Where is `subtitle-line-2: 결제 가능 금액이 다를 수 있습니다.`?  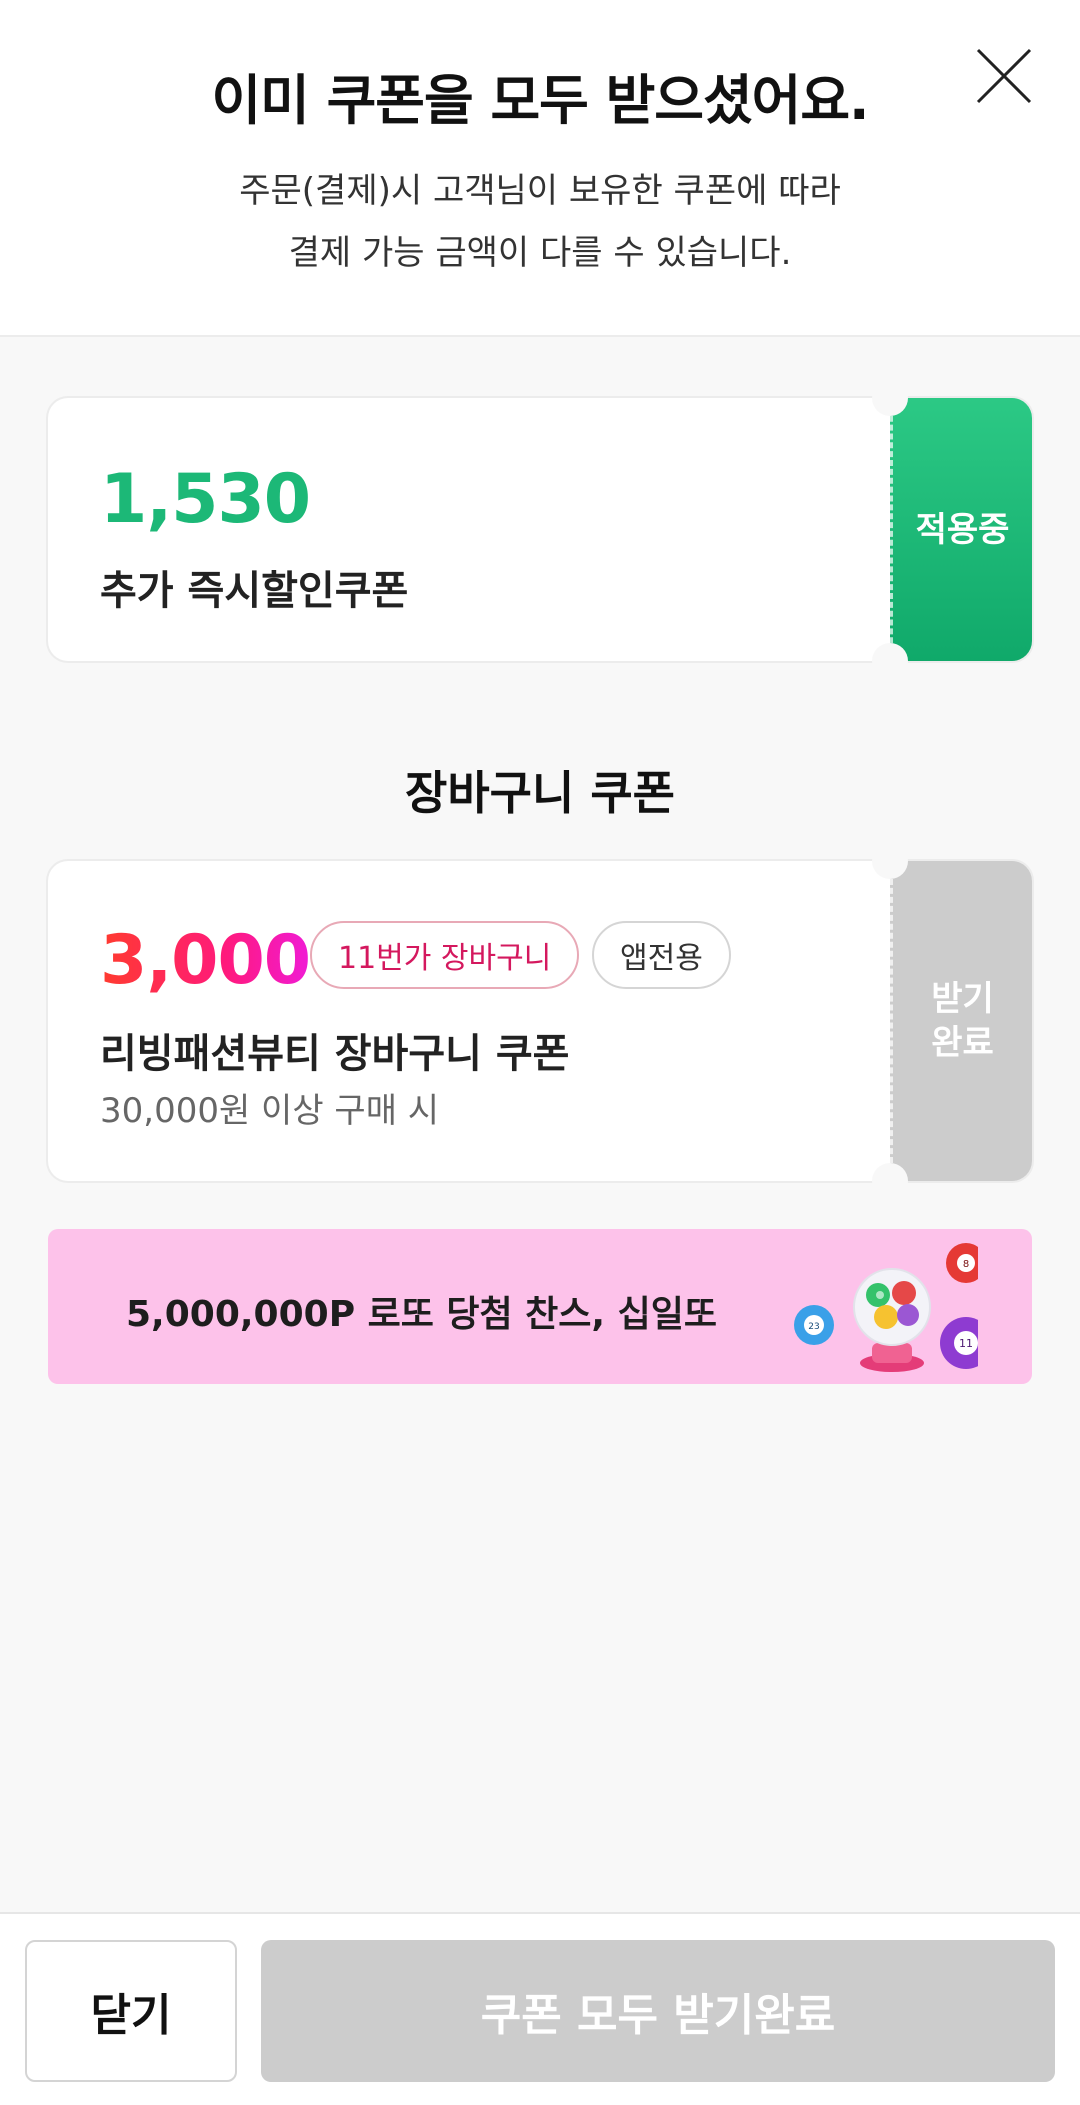 subtitle-line-2: 결제 가능 금액이 다를 수 있습니다. is located at coordinates (540, 253).